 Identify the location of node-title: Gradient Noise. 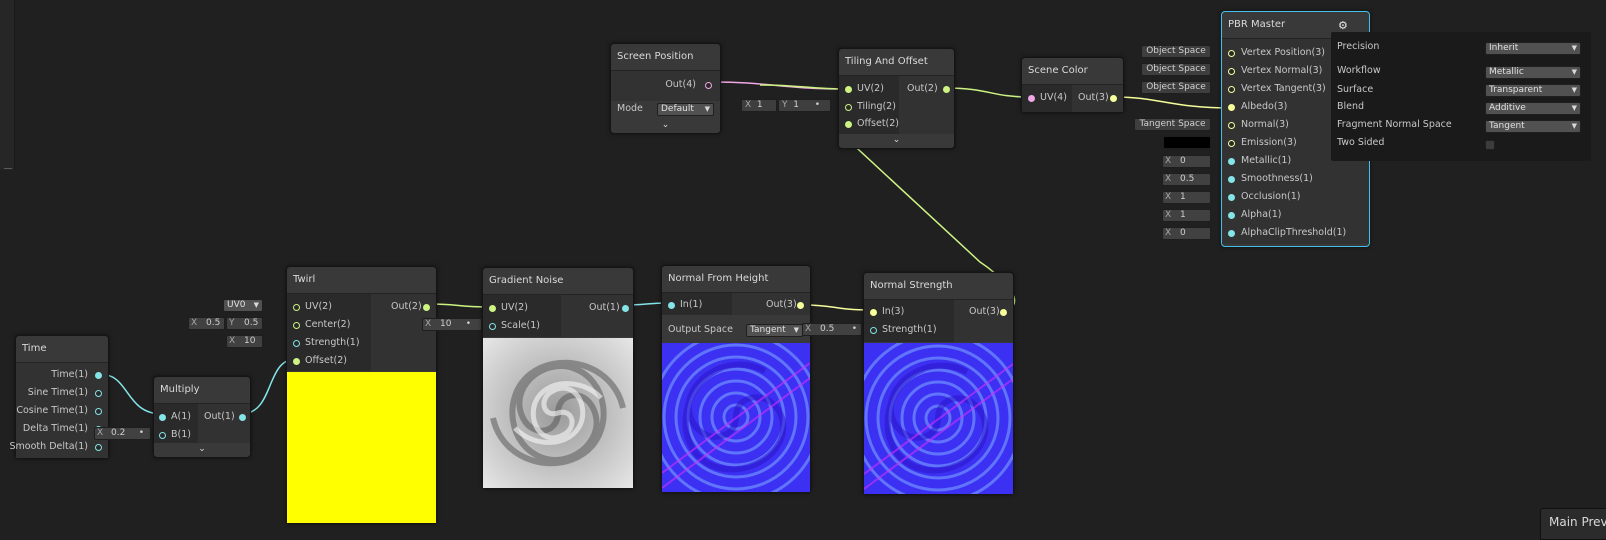
(558, 281).